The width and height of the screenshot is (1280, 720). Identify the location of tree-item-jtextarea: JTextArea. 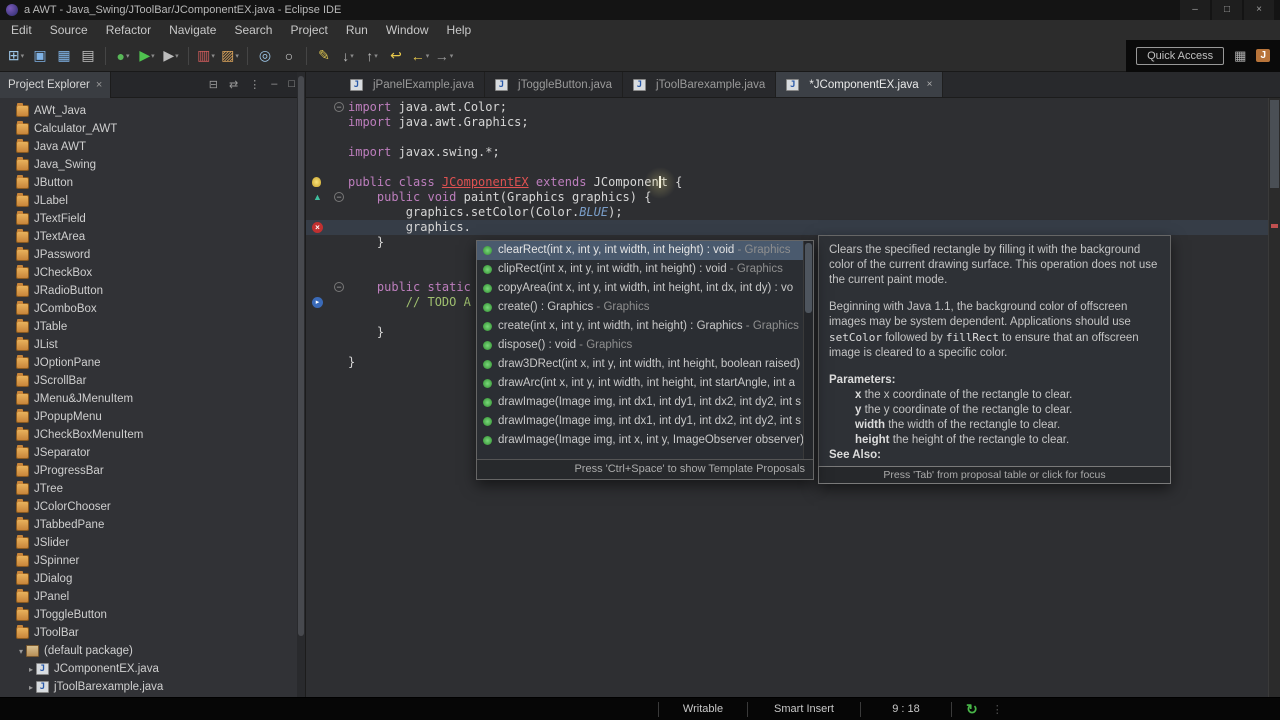
(152, 237).